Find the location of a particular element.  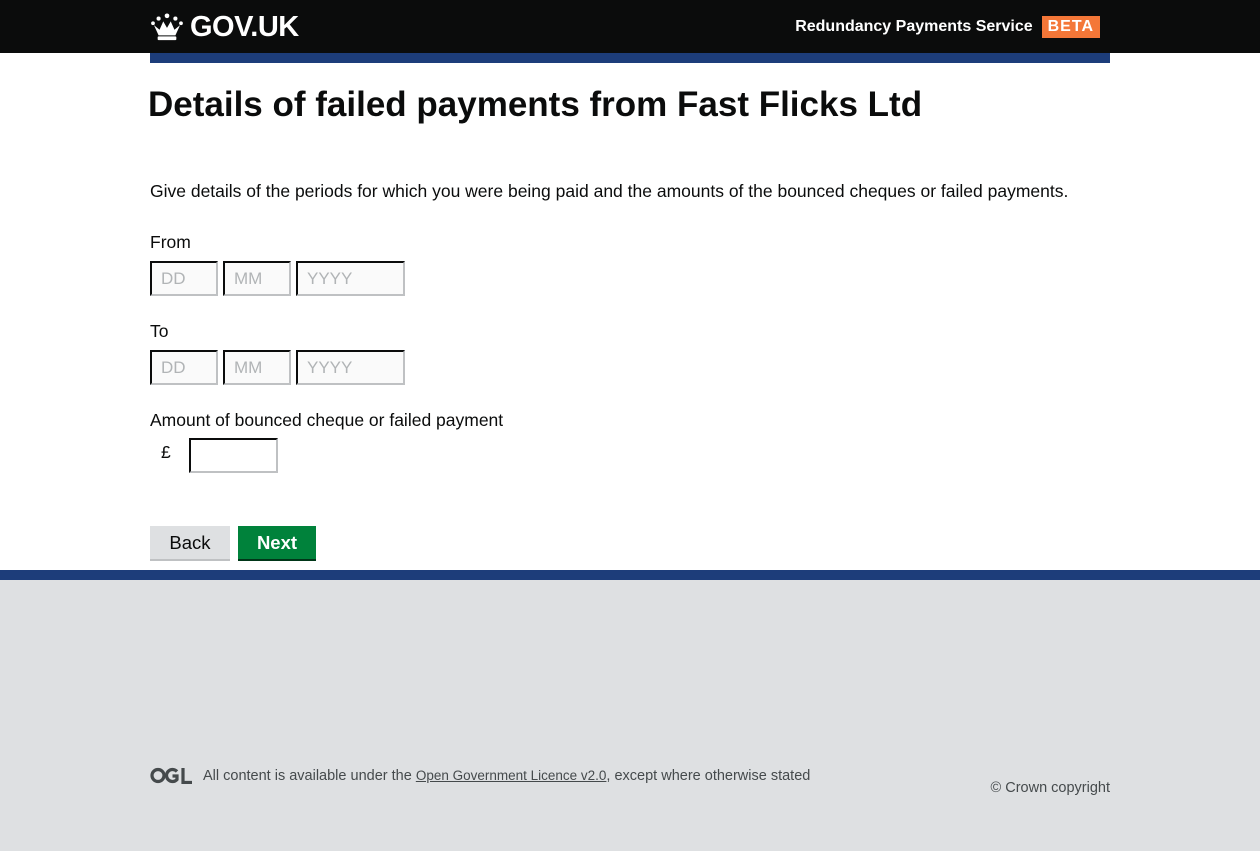

form-actions: Back Next is located at coordinates (630, 542).